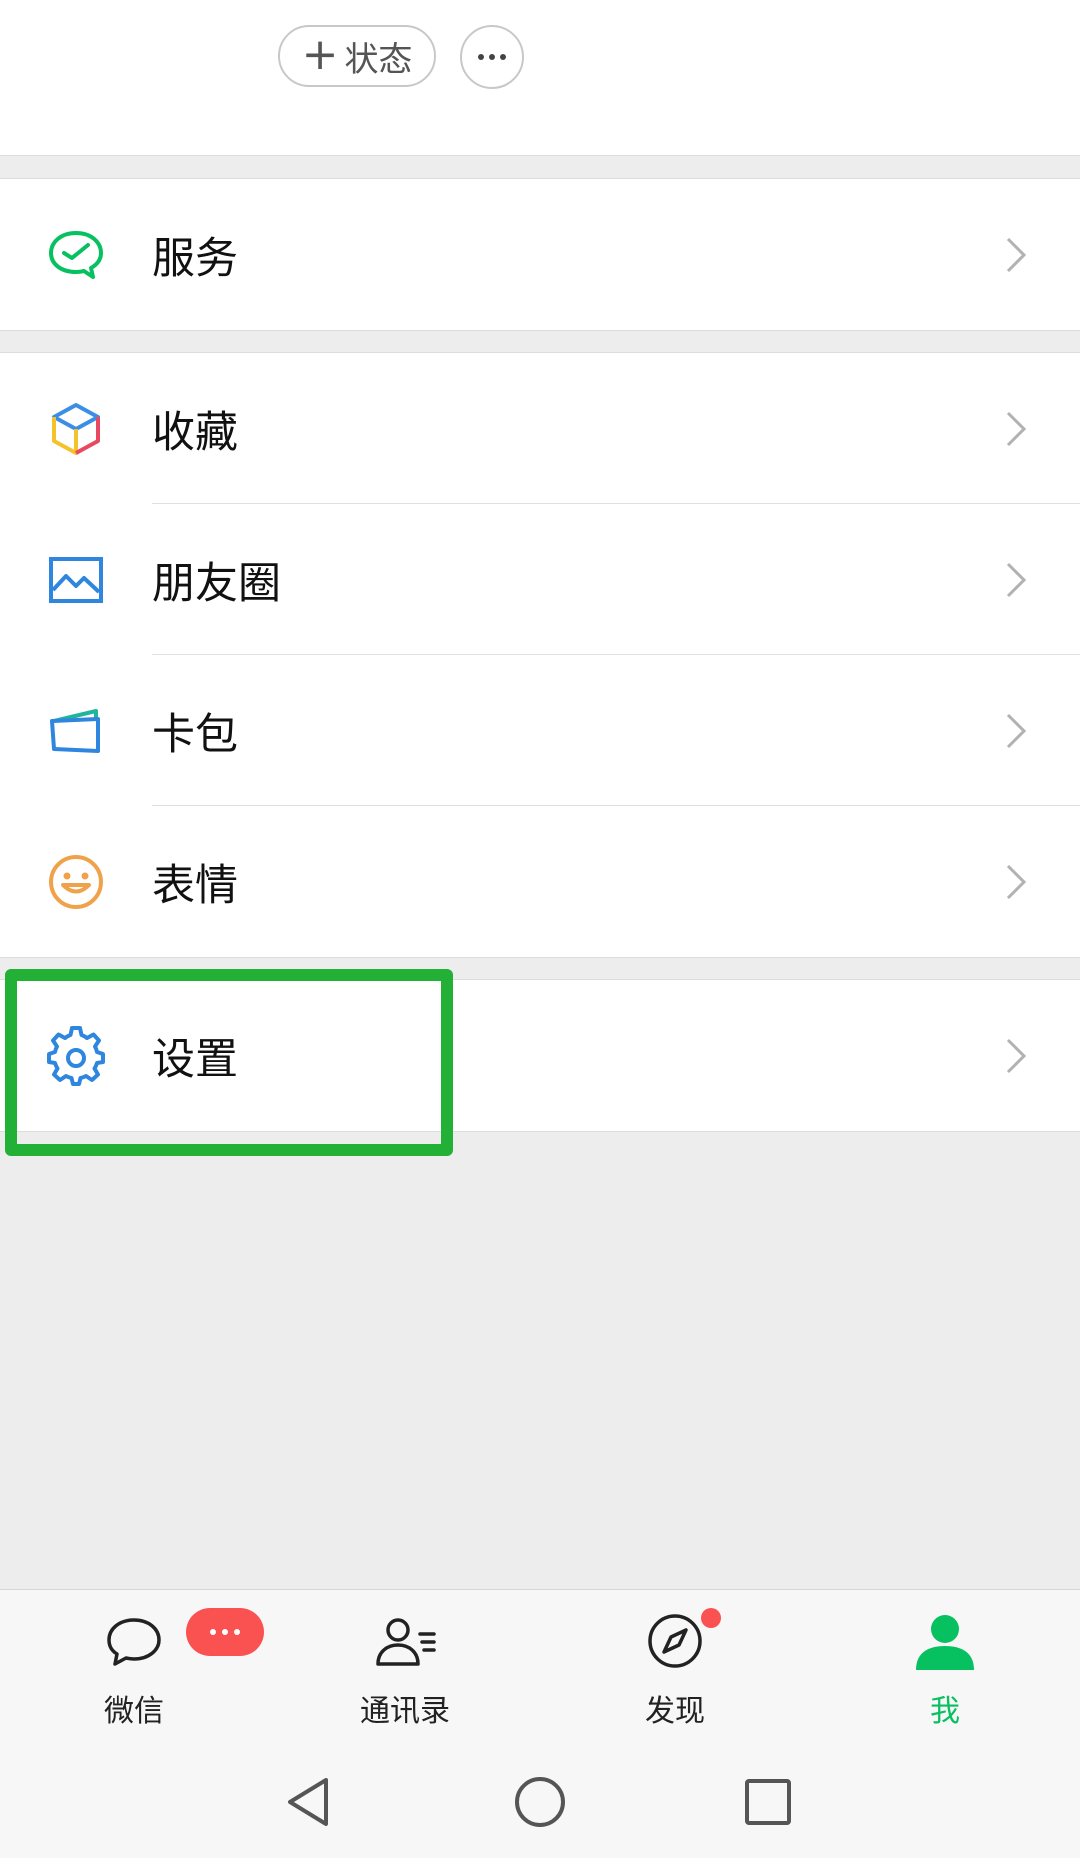 This screenshot has width=1080, height=1858. I want to click on menu-item-favorites: 收藏, so click(540, 428).